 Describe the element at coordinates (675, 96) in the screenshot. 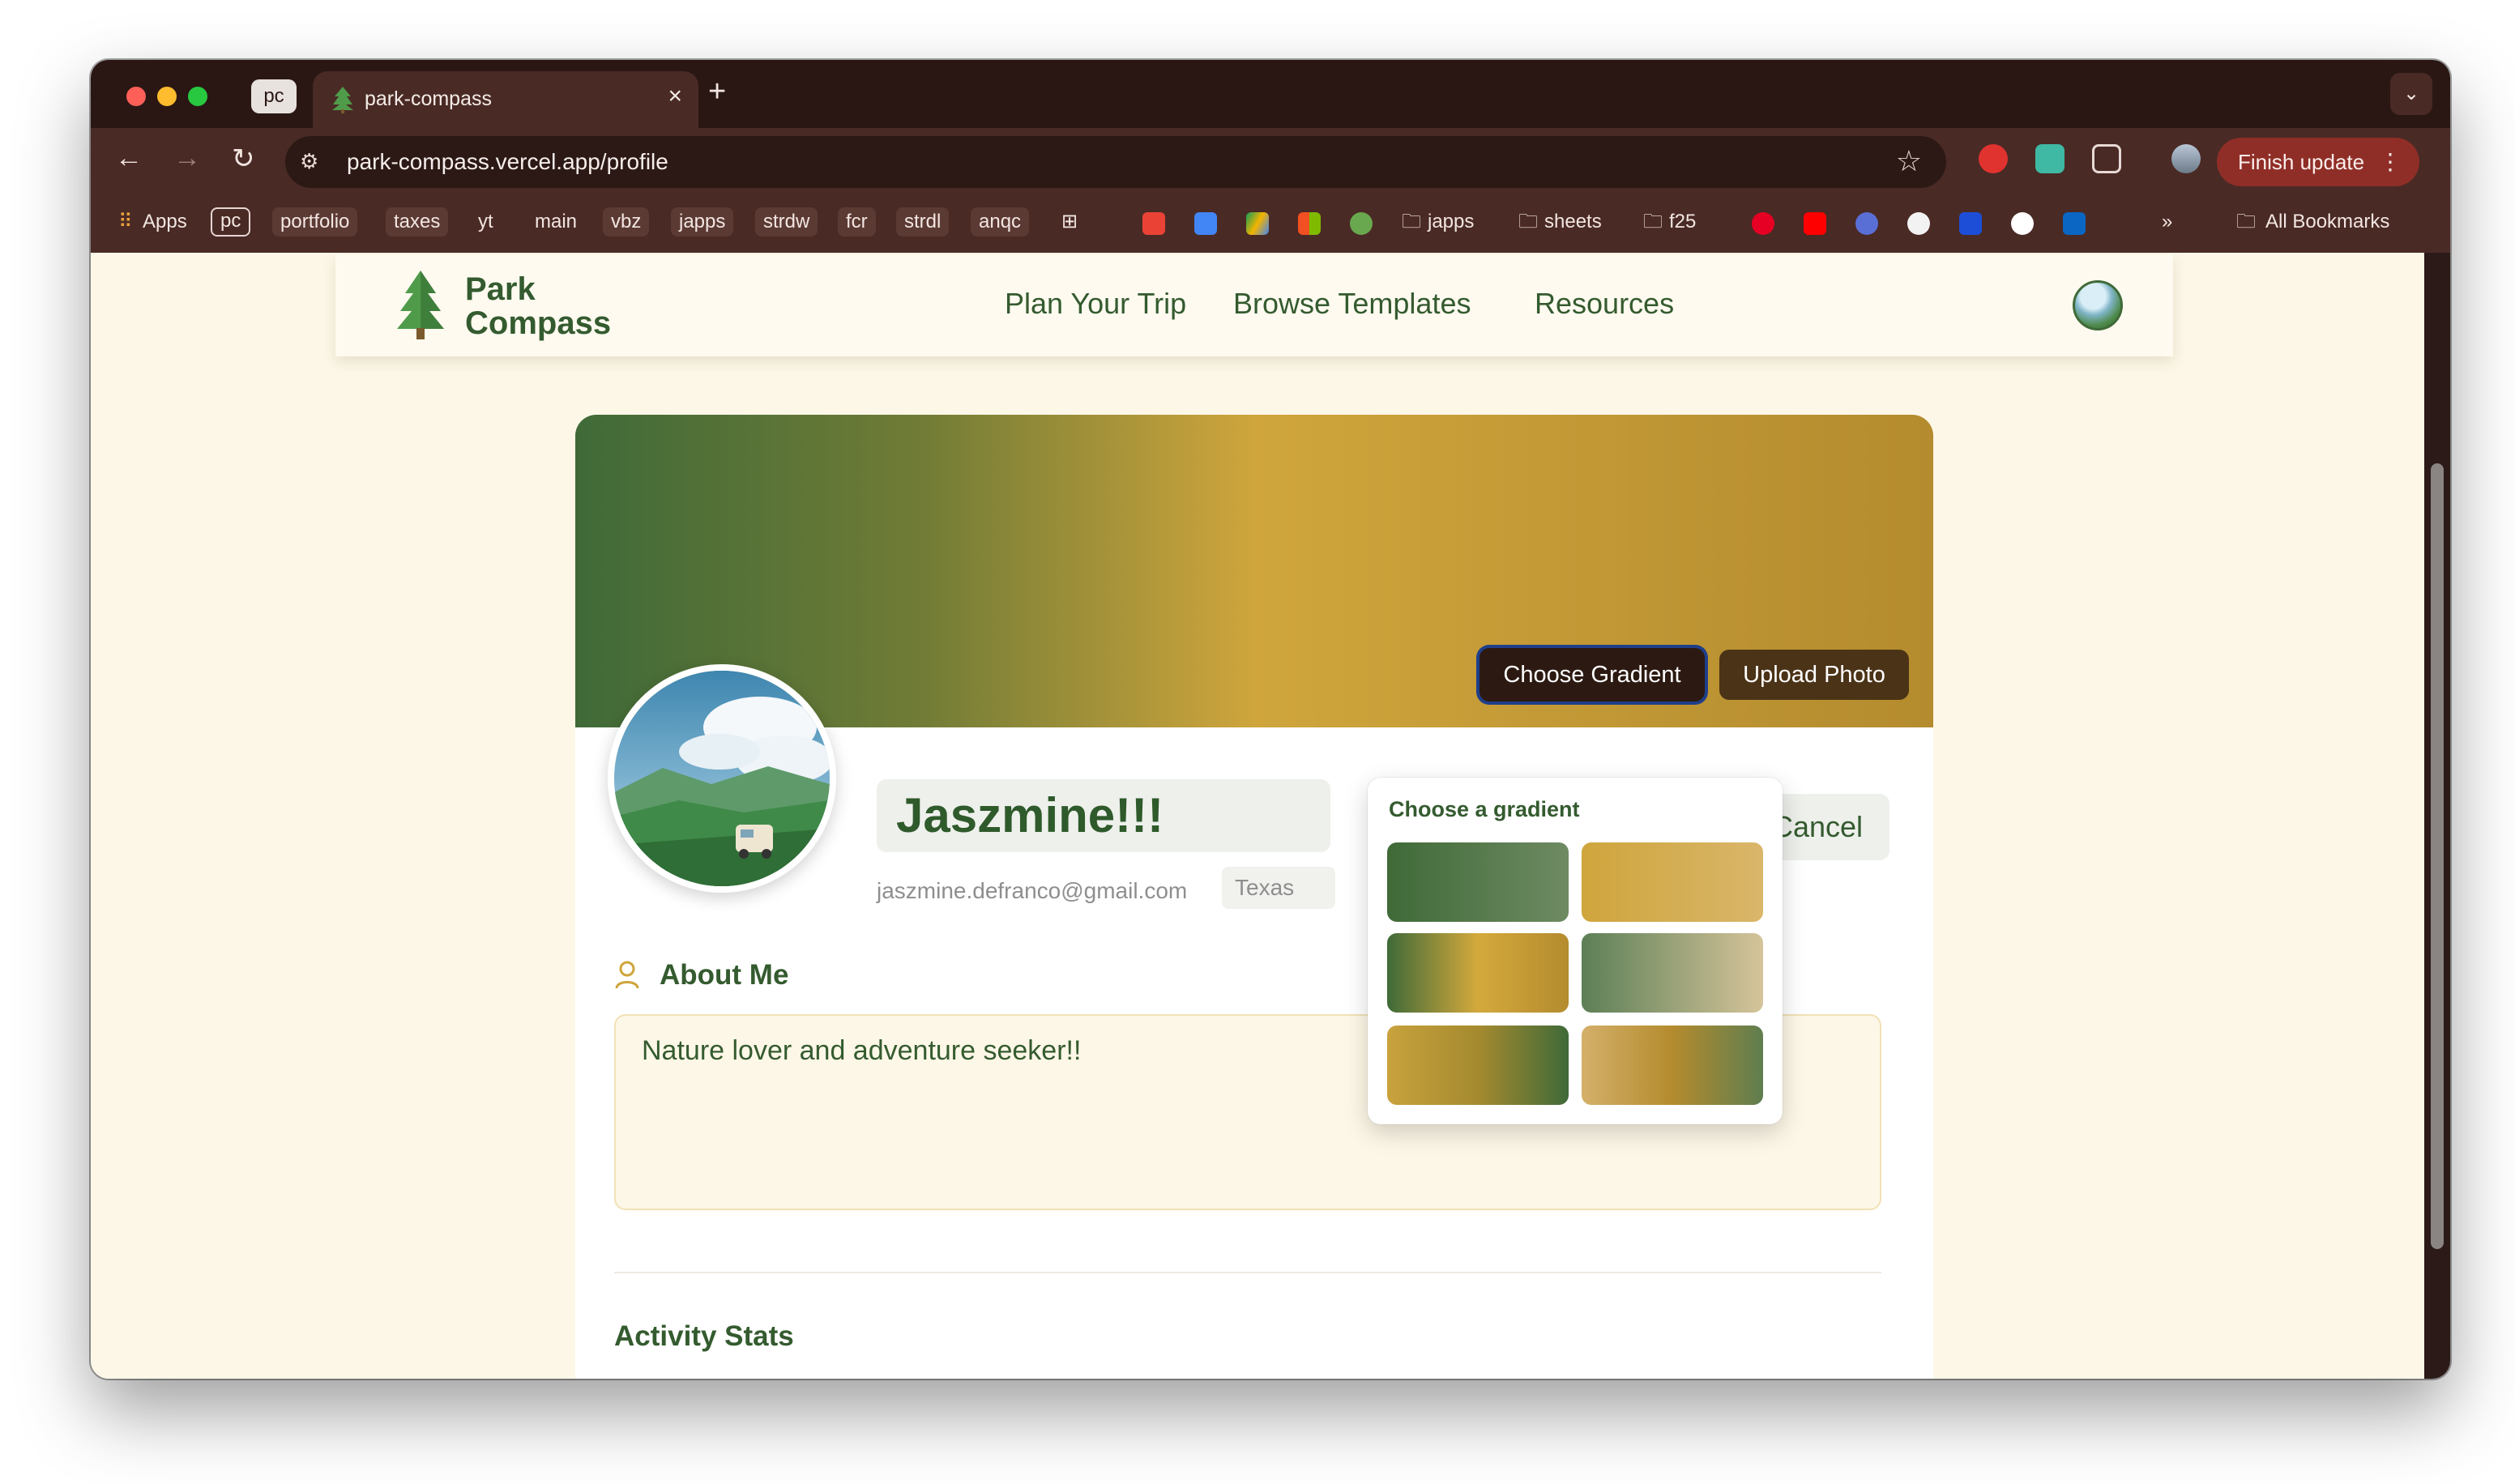

I see `close-tab-icon: ×` at that location.